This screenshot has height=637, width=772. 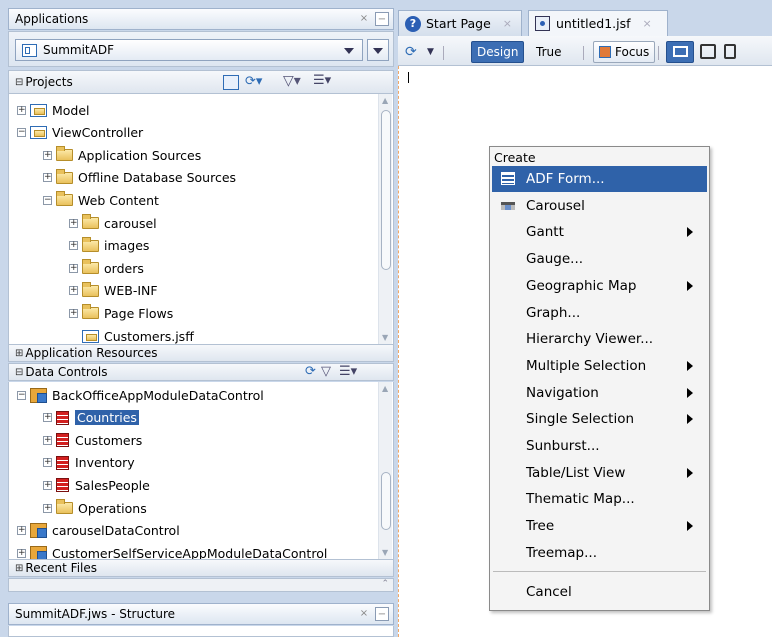 I want to click on tree-node: + Countries, so click(x=91, y=418).